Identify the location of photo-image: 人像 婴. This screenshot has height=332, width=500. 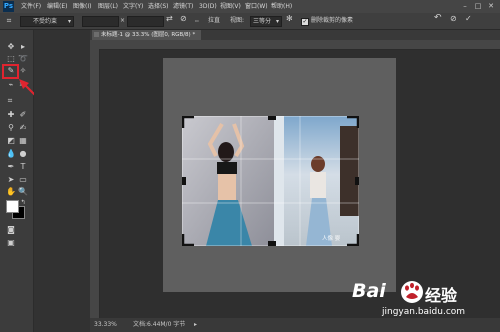
(270, 181).